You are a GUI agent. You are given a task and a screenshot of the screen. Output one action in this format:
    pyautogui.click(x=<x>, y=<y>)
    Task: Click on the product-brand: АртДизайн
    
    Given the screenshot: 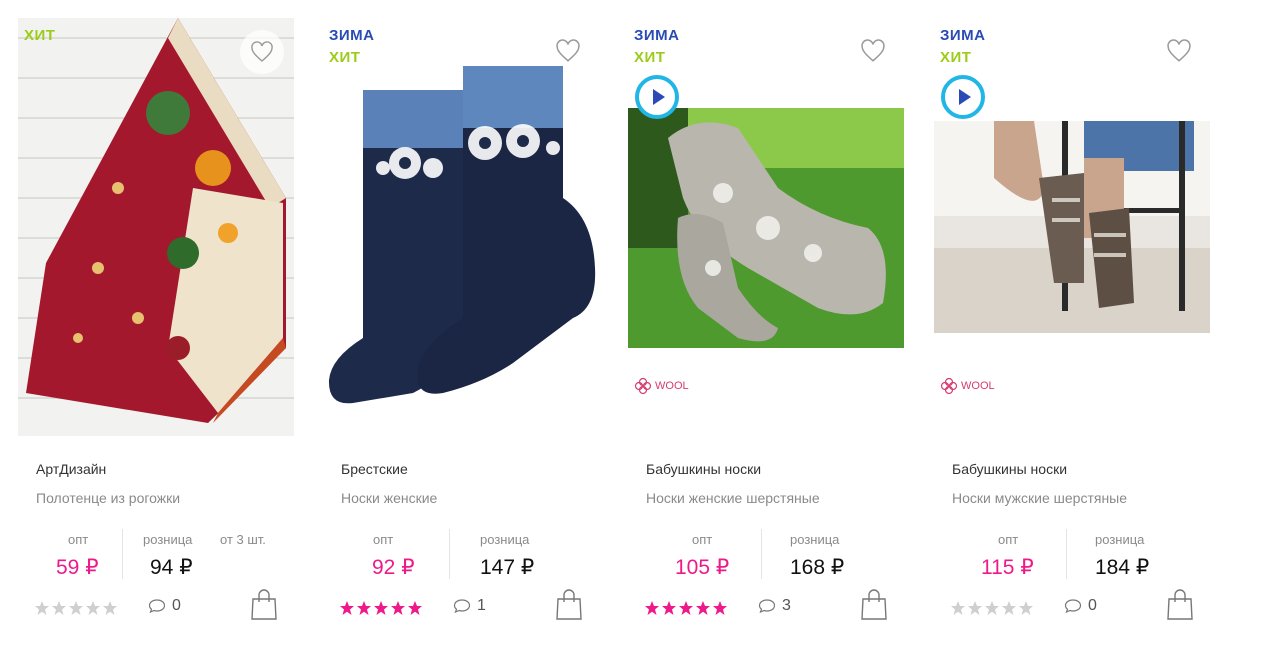 What is the action you would take?
    pyautogui.click(x=71, y=469)
    